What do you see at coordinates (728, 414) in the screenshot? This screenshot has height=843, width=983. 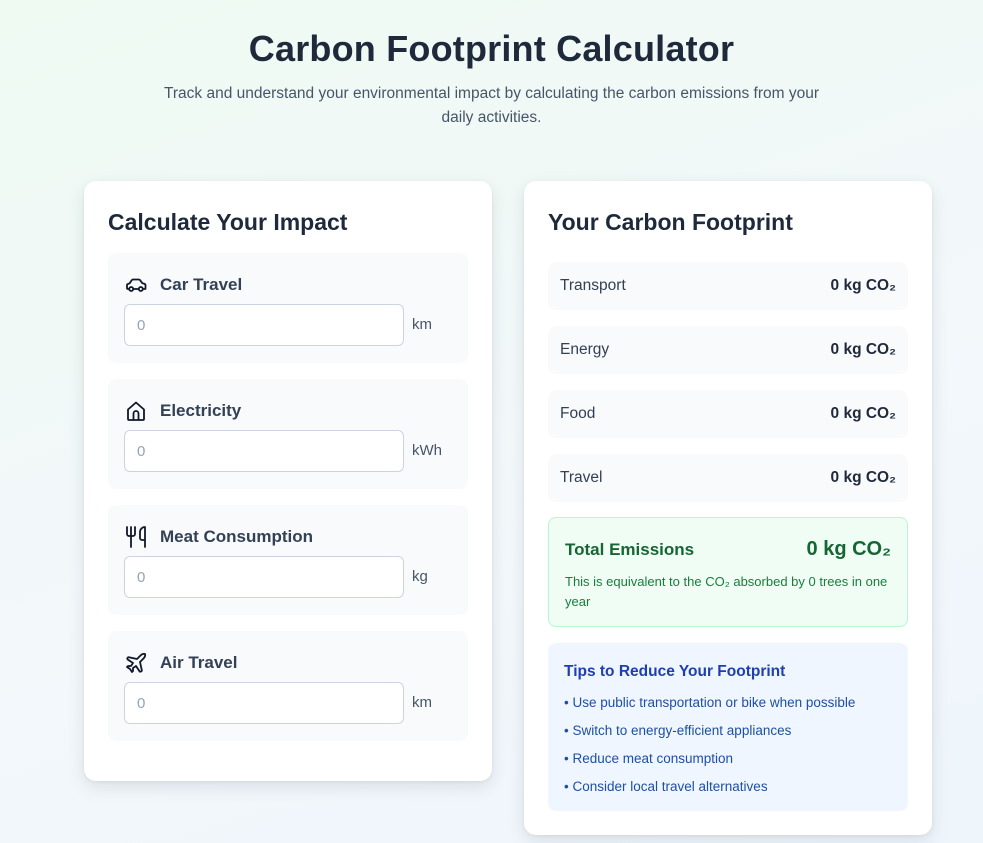 I see `result-row-food: Food 0 kg CO₂` at bounding box center [728, 414].